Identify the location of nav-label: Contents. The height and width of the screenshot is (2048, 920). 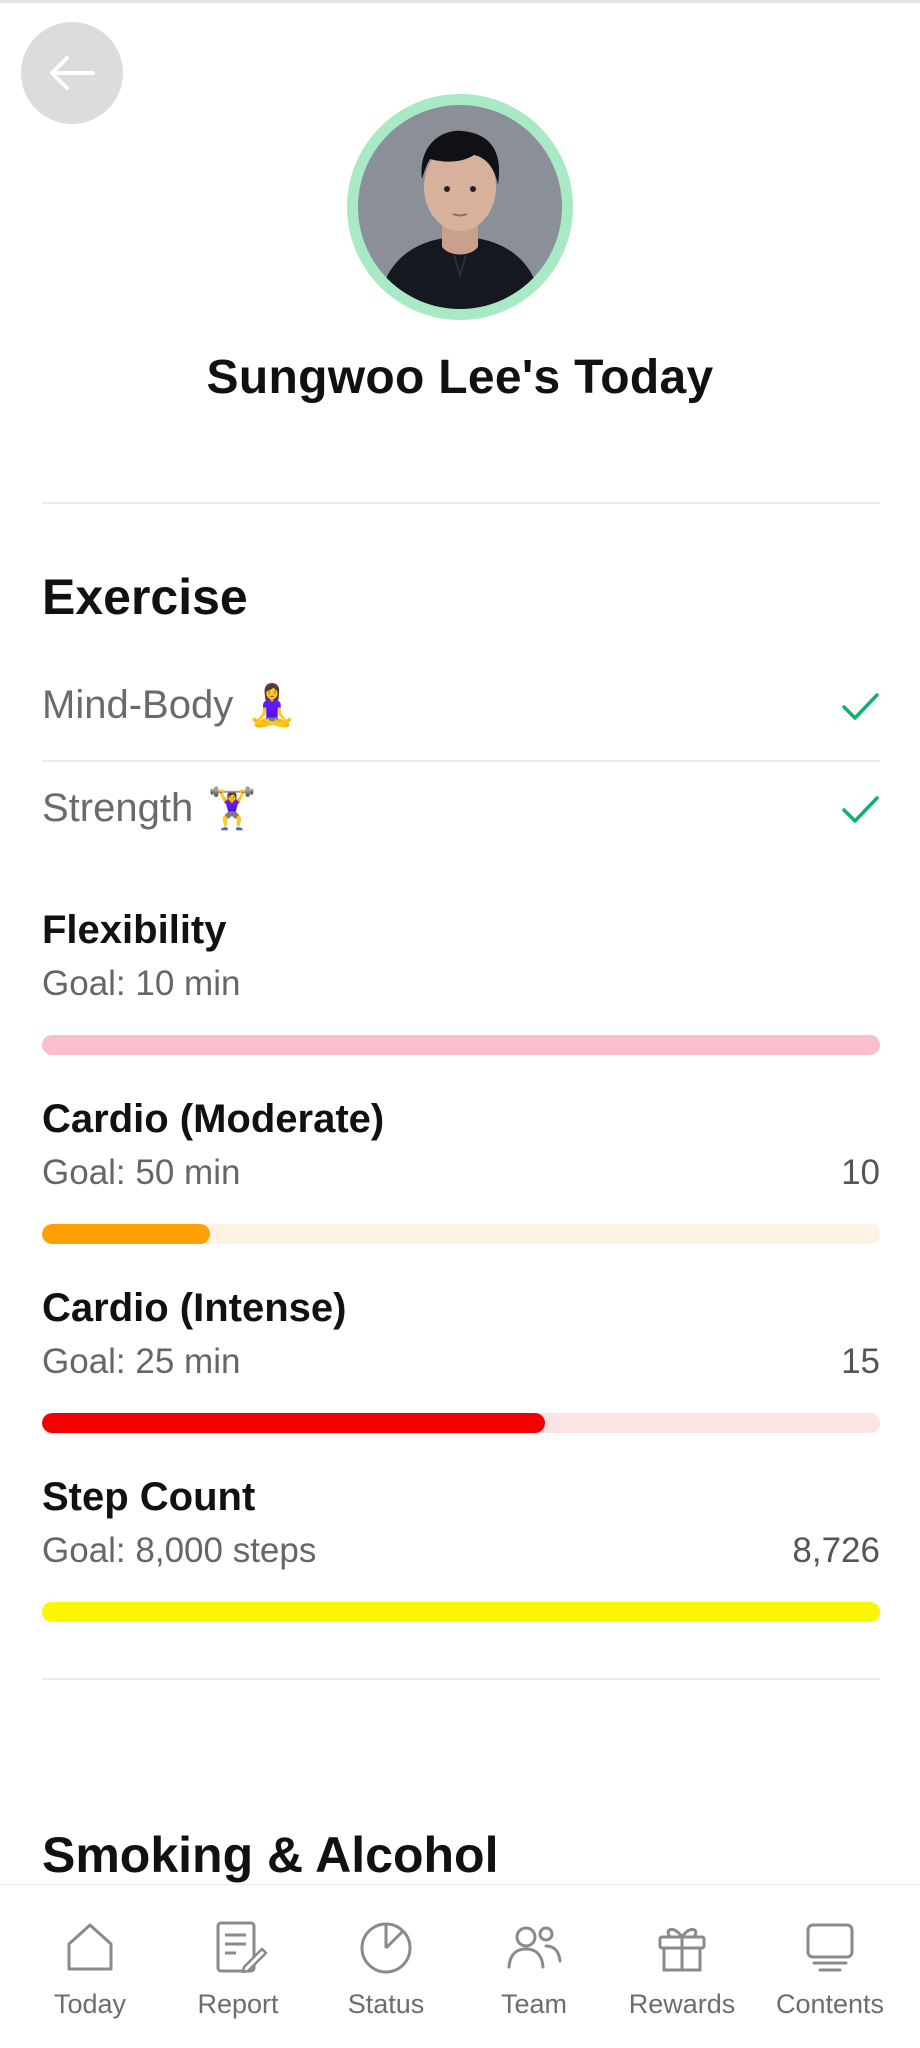
(830, 2004).